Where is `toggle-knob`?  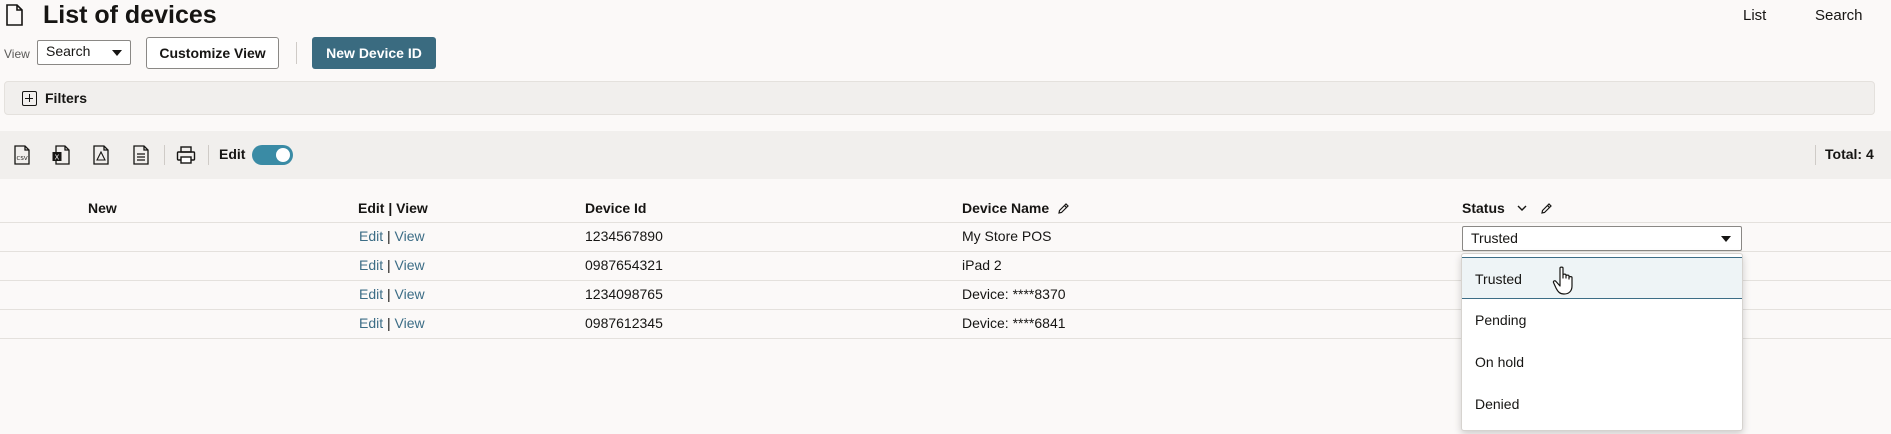 toggle-knob is located at coordinates (283, 155).